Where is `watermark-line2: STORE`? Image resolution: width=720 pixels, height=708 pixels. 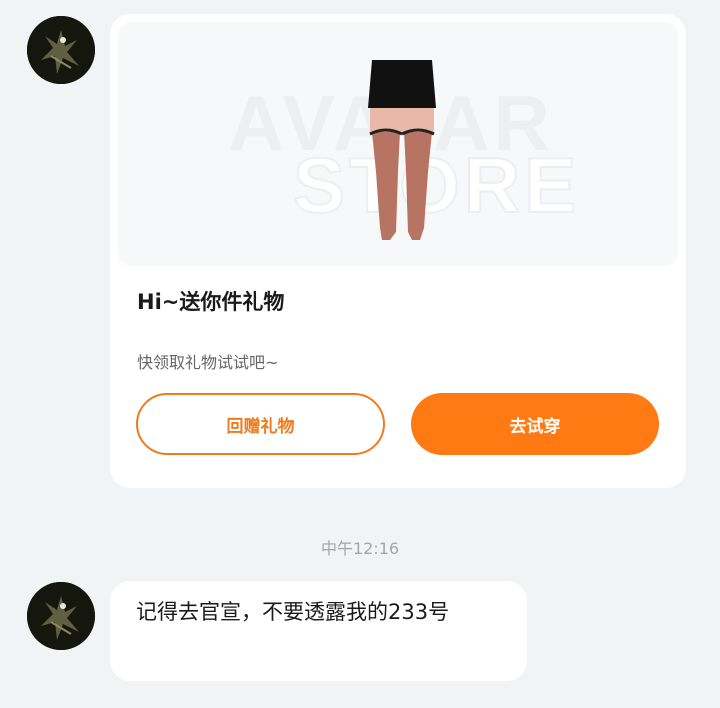 watermark-line2: STORE is located at coordinates (436, 185).